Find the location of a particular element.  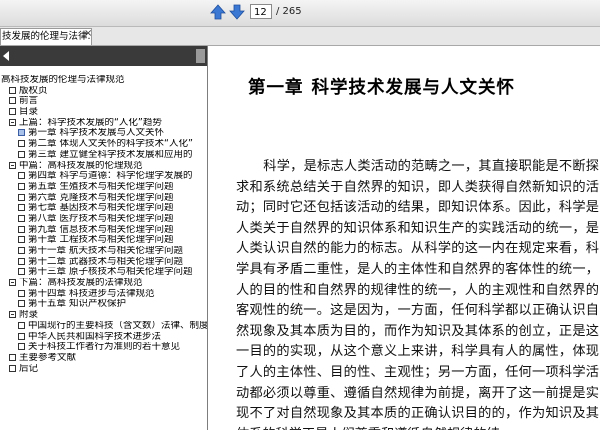

bookmark-item: 第六章 克隆技术与相关伦理学问题 is located at coordinates (103, 198).